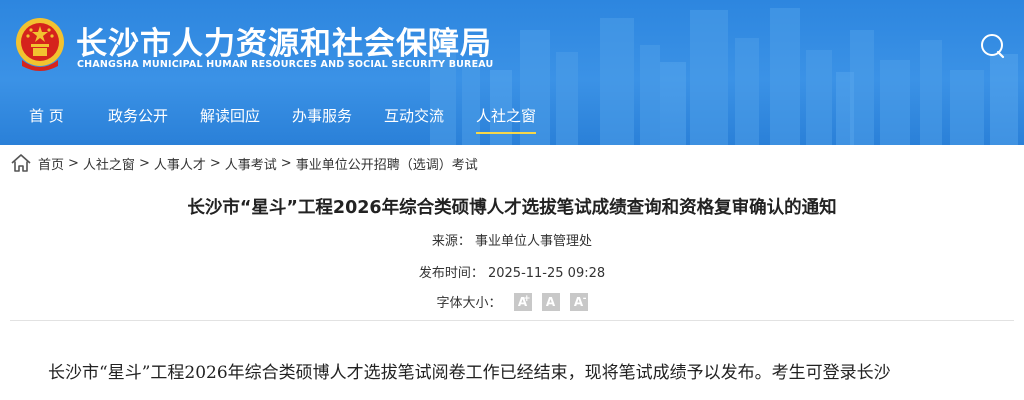  Describe the element at coordinates (512, 273) in the screenshot. I see `article-publish-time: 发布时间： 2025-11-25 09:28` at that location.